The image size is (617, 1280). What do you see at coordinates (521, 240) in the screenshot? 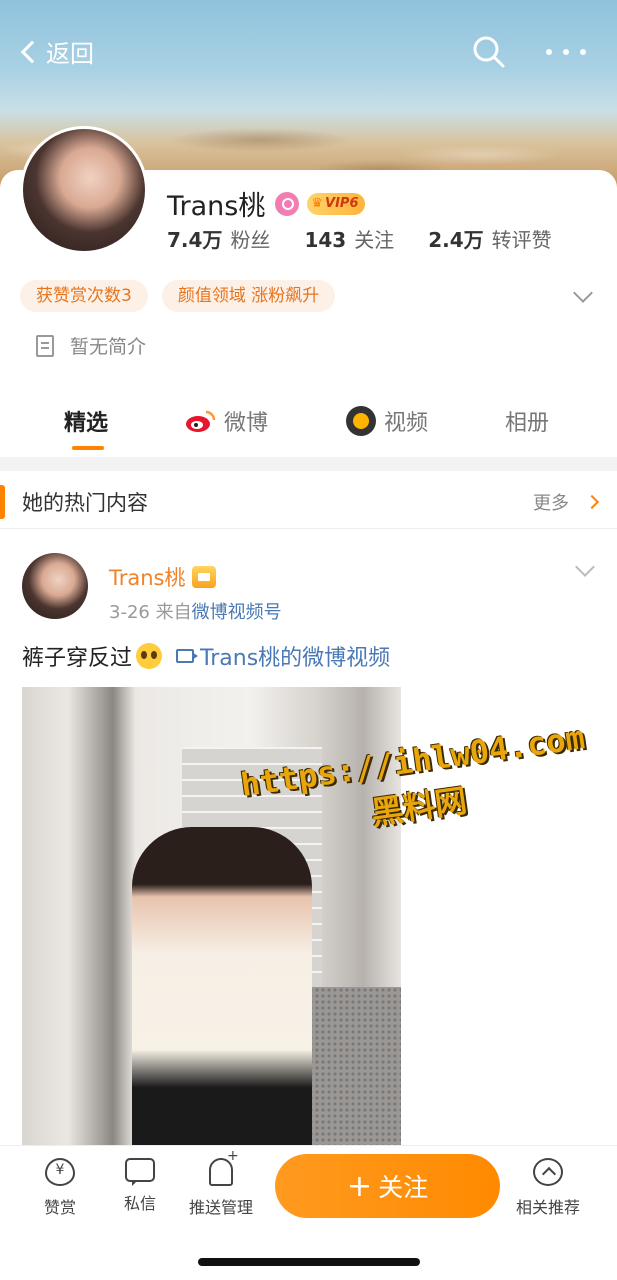
I see `stat-label: 转评赞` at bounding box center [521, 240].